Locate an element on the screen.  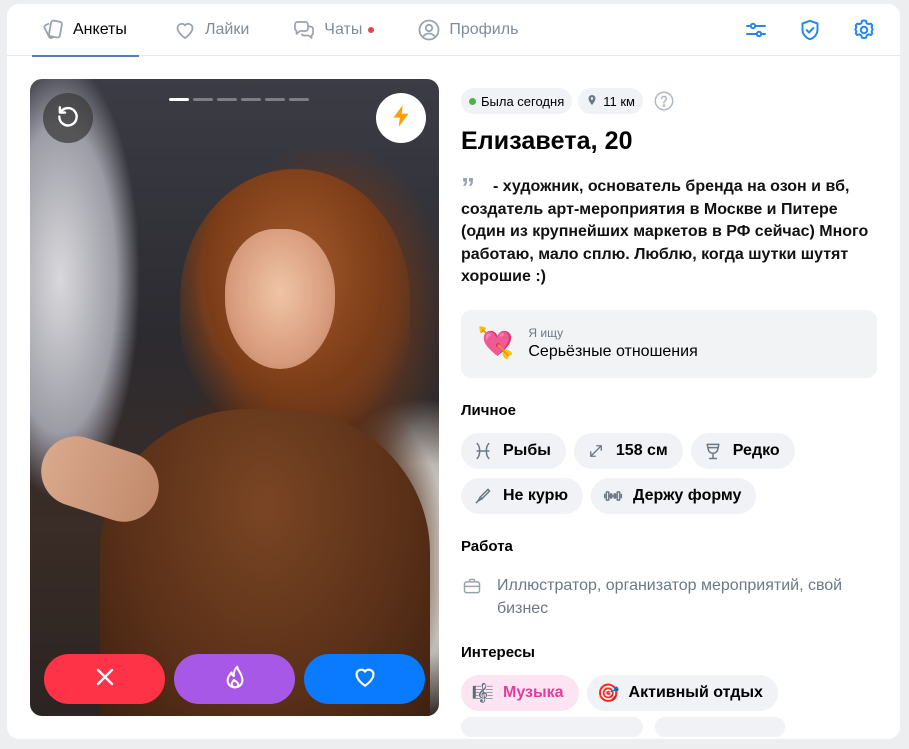
interest-music: 🎼 Музыка is located at coordinates (520, 692).